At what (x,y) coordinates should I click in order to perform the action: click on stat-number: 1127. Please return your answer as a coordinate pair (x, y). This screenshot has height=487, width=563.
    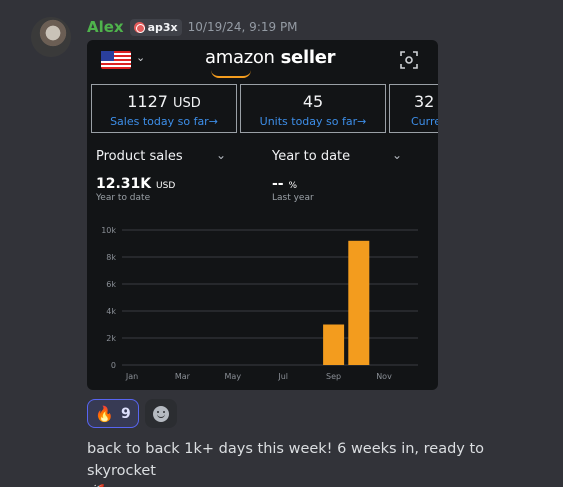
    Looking at the image, I should click on (147, 101).